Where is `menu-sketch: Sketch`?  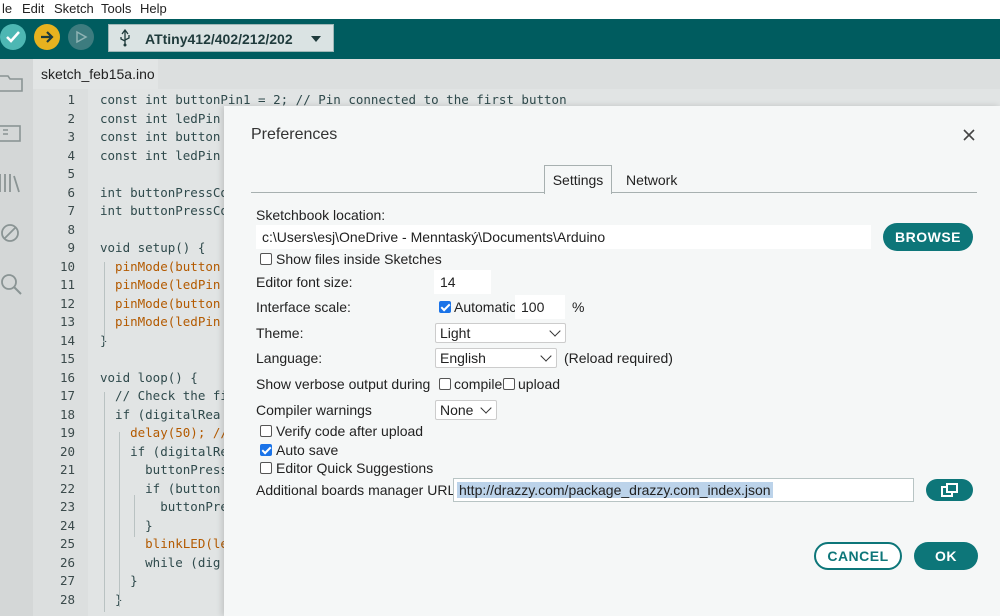 menu-sketch: Sketch is located at coordinates (74, 8).